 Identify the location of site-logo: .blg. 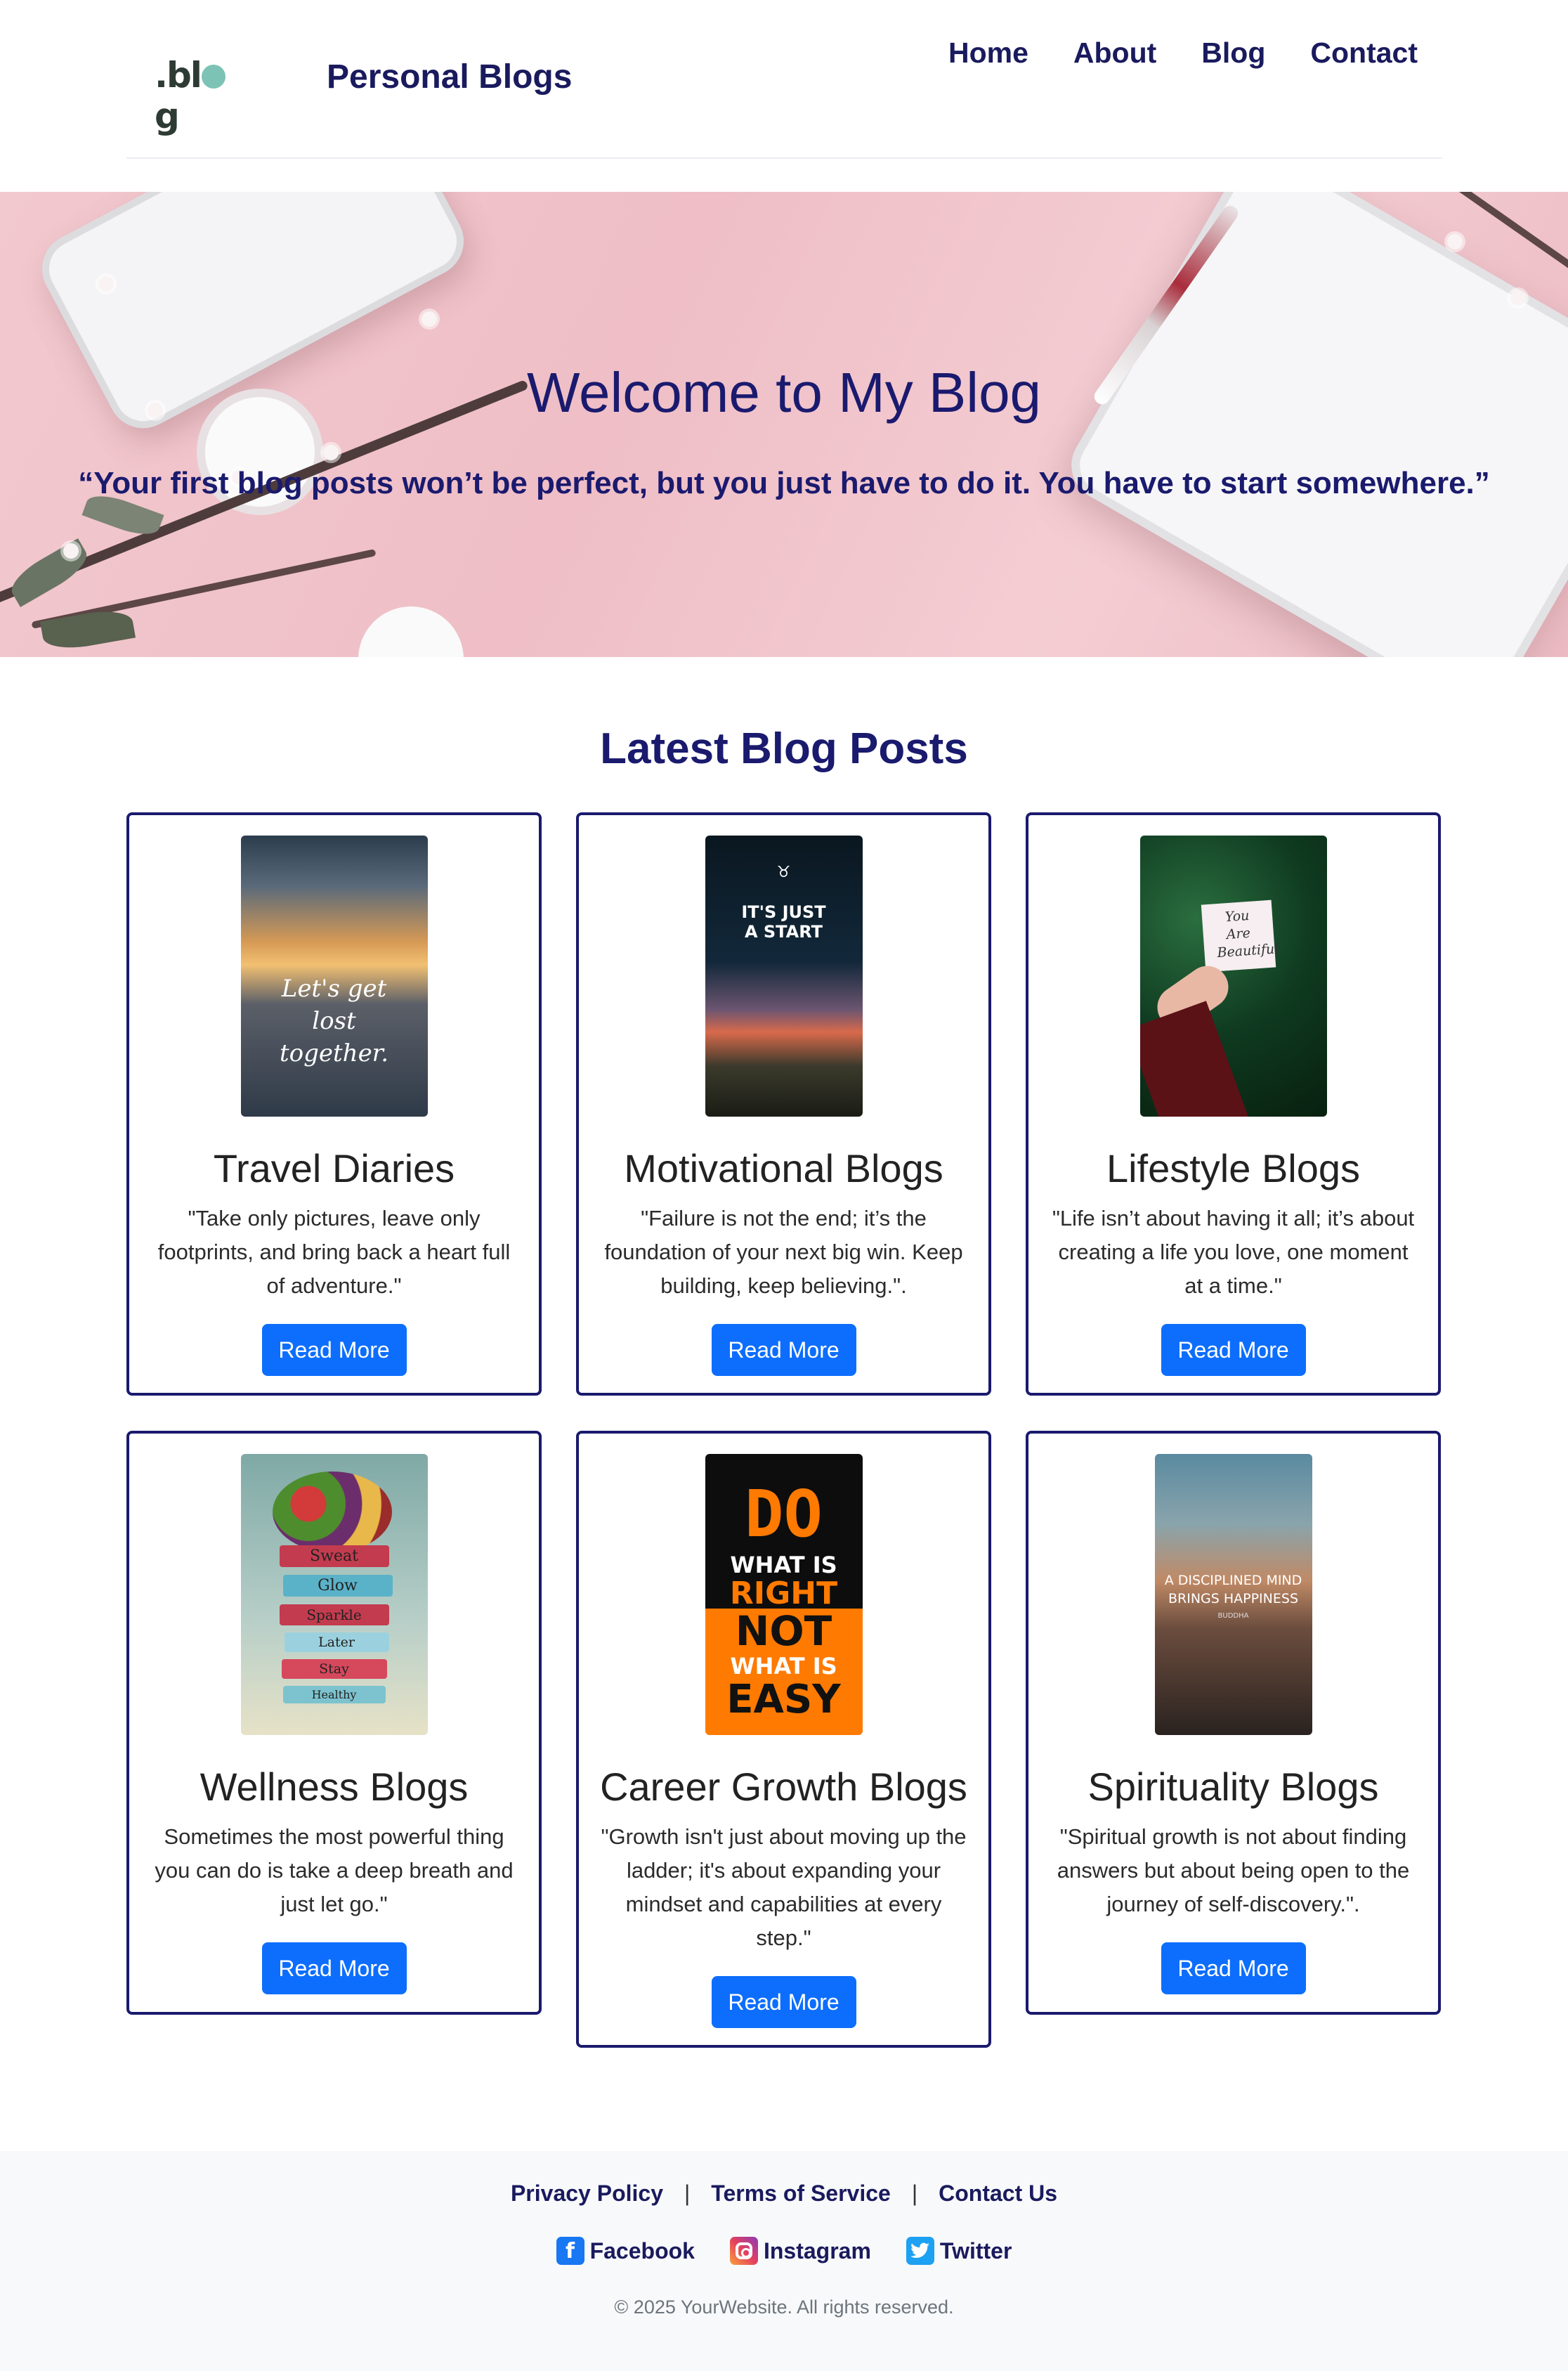
(200, 95).